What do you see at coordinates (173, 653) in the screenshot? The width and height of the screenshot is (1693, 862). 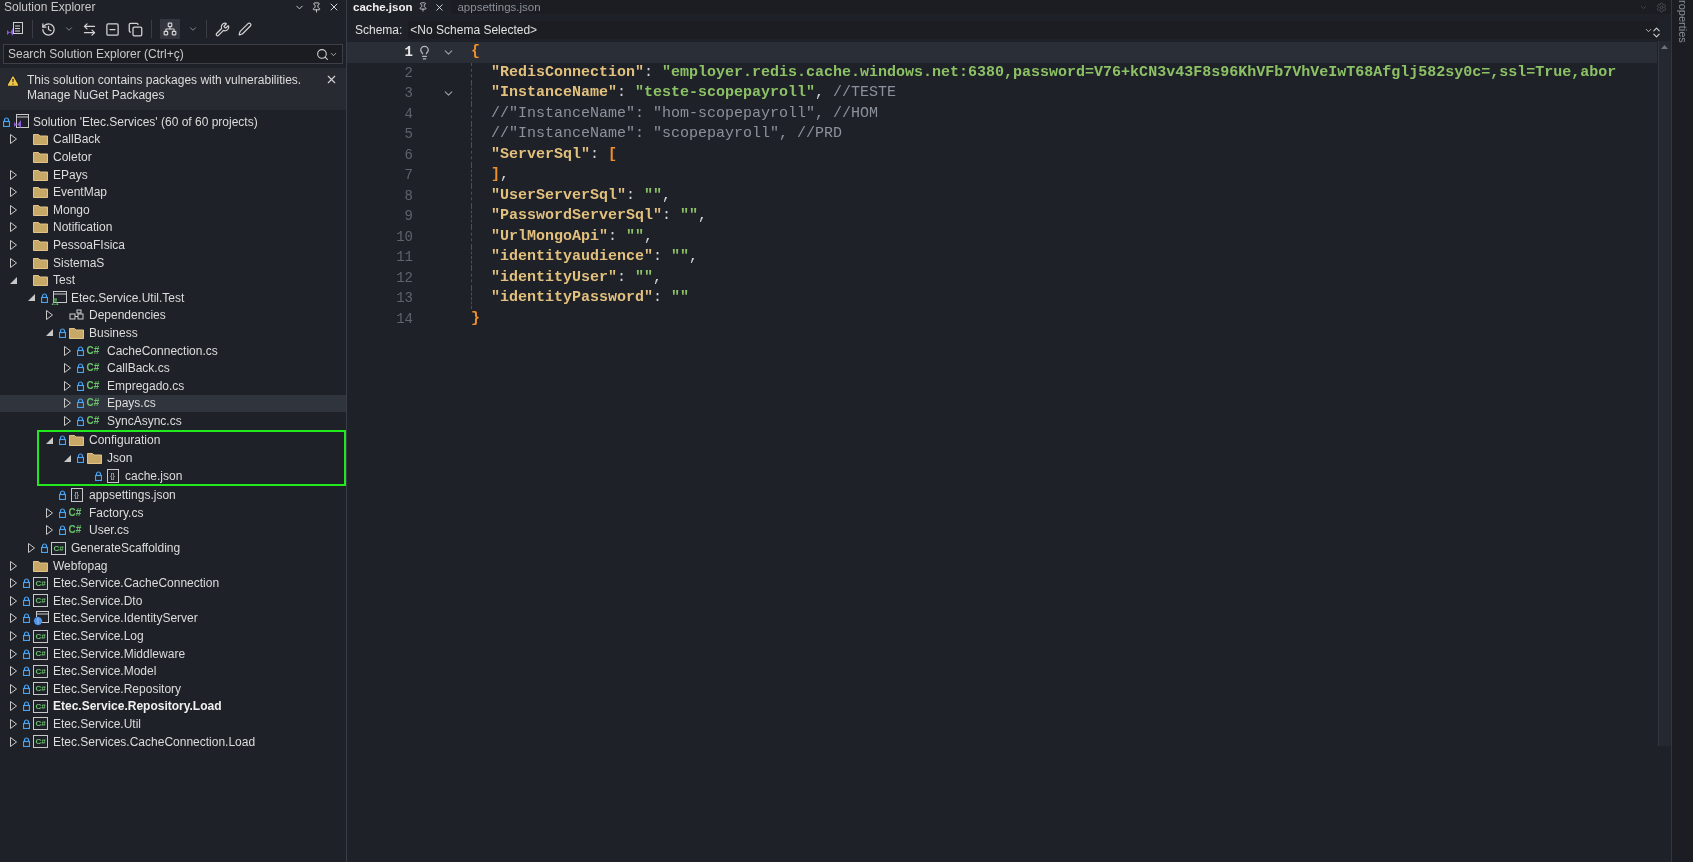 I see `tree-item: C# Etec.Service.Middleware` at bounding box center [173, 653].